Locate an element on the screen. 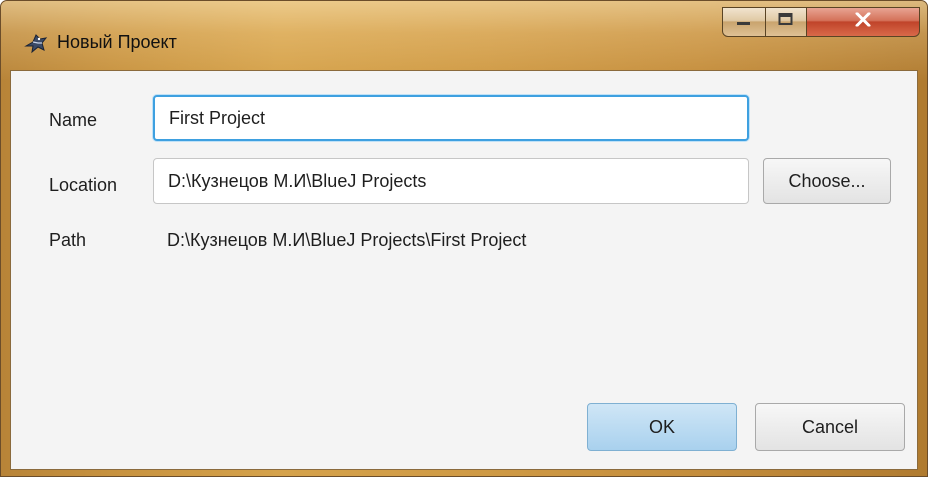 Image resolution: width=928 pixels, height=477 pixels. close-button is located at coordinates (863, 22).